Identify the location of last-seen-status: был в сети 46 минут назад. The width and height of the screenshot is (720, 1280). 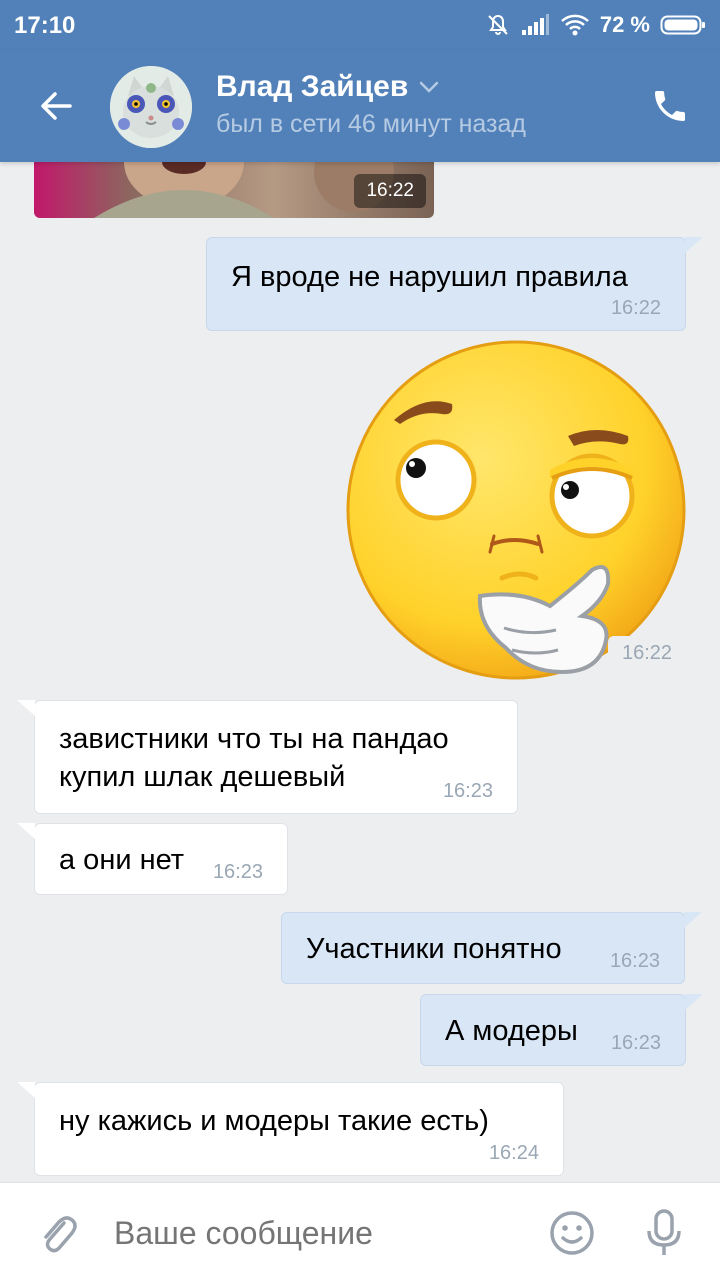
(371, 124).